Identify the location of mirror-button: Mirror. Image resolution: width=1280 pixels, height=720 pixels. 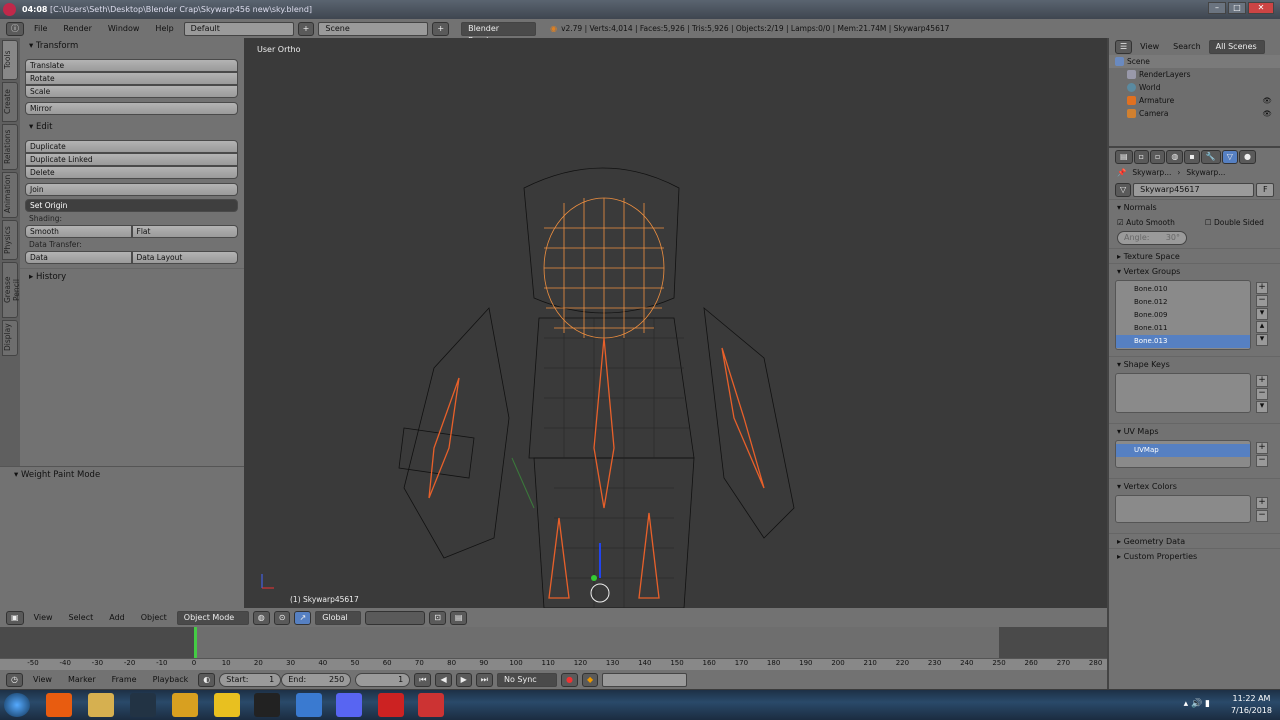
(131, 108).